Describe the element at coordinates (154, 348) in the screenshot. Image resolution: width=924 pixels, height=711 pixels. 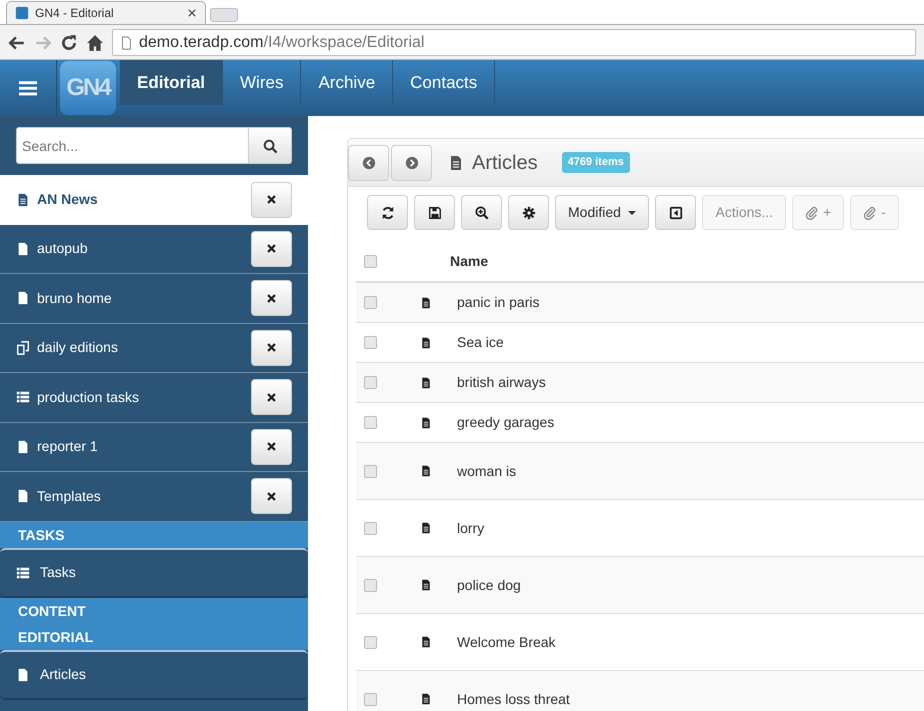
I see `workspace-item: daily editions` at that location.